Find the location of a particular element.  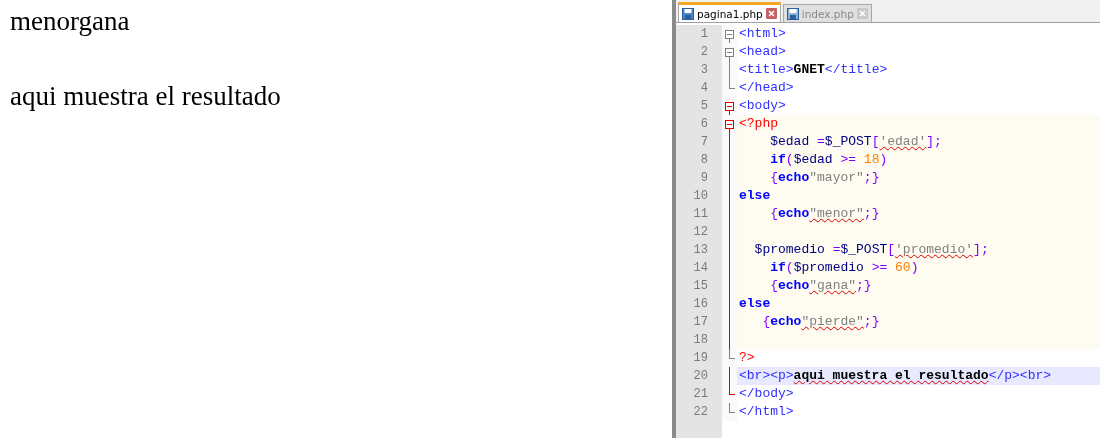

close-icon is located at coordinates (771, 13).